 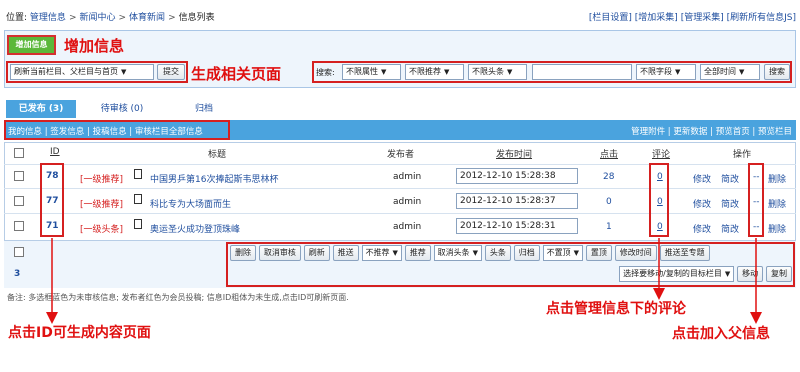 I want to click on annotation-id: 点击ID可生成内容页面, so click(x=79, y=333).